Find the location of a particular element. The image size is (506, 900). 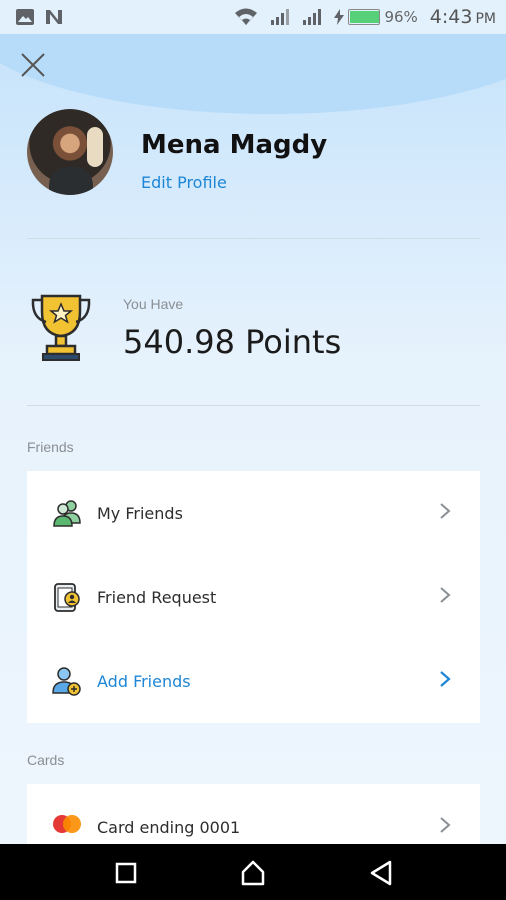

card-row: Card ending 0001 is located at coordinates (253, 814).